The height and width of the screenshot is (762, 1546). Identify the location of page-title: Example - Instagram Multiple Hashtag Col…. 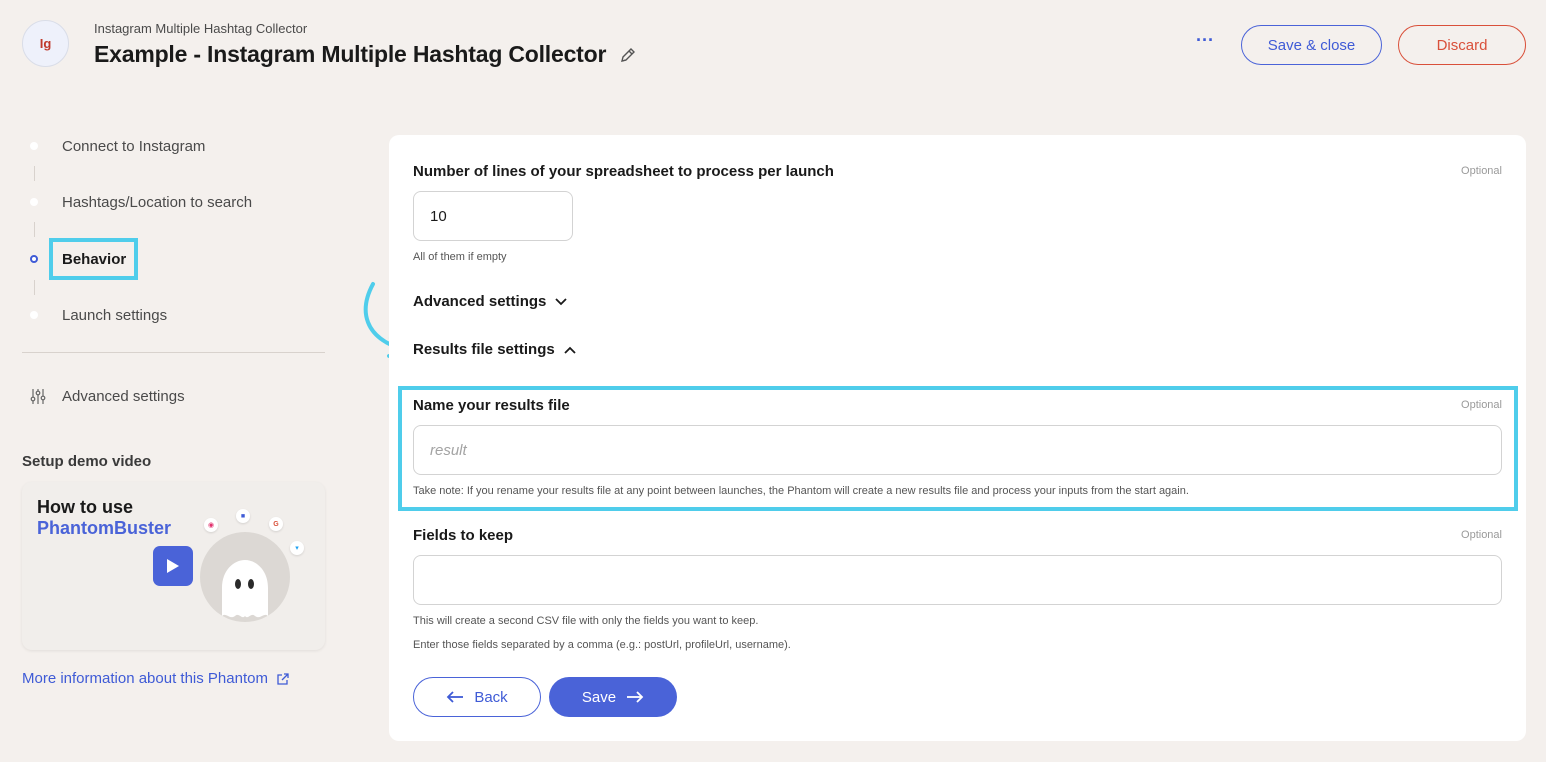
(350, 54).